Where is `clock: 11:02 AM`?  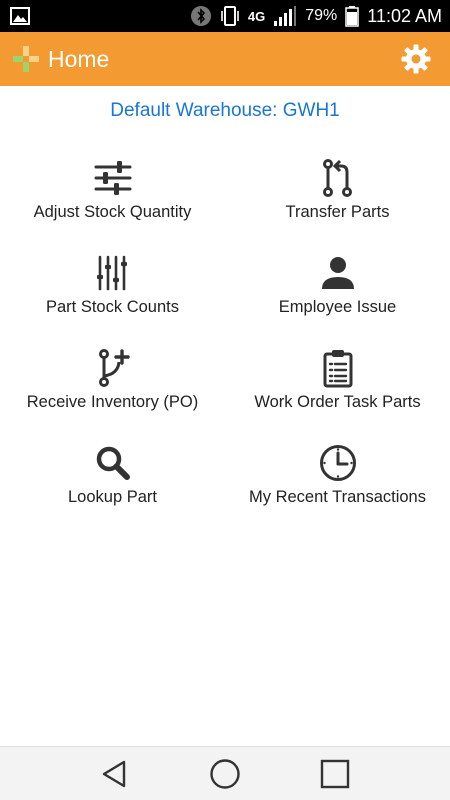 clock: 11:02 AM is located at coordinates (404, 15).